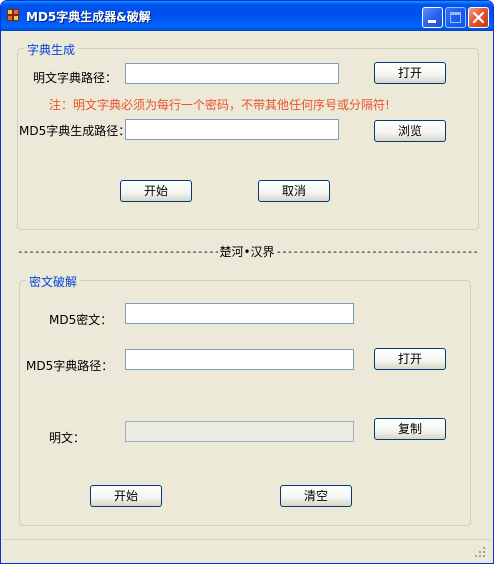 The image size is (494, 564). I want to click on plaintext-label: 明文：, so click(67, 438).